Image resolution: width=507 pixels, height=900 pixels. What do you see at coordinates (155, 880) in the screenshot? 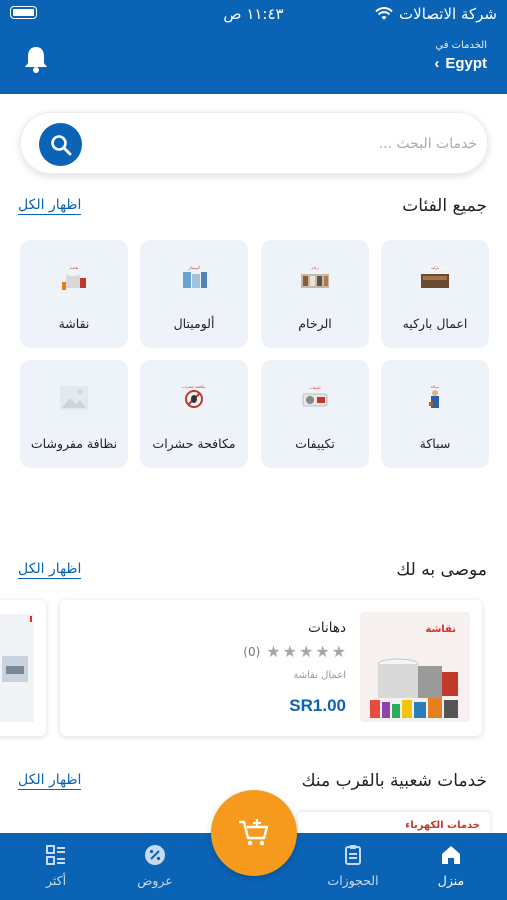
I see `nav-label: عروض` at bounding box center [155, 880].